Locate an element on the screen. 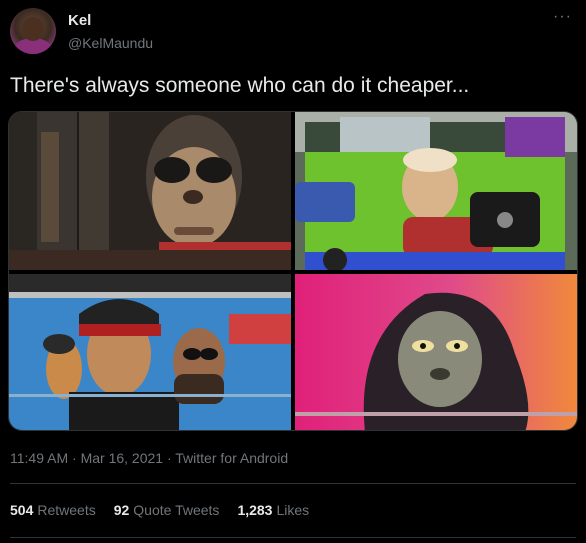  blue-matatu-rappers-mural-icon is located at coordinates (150, 352).